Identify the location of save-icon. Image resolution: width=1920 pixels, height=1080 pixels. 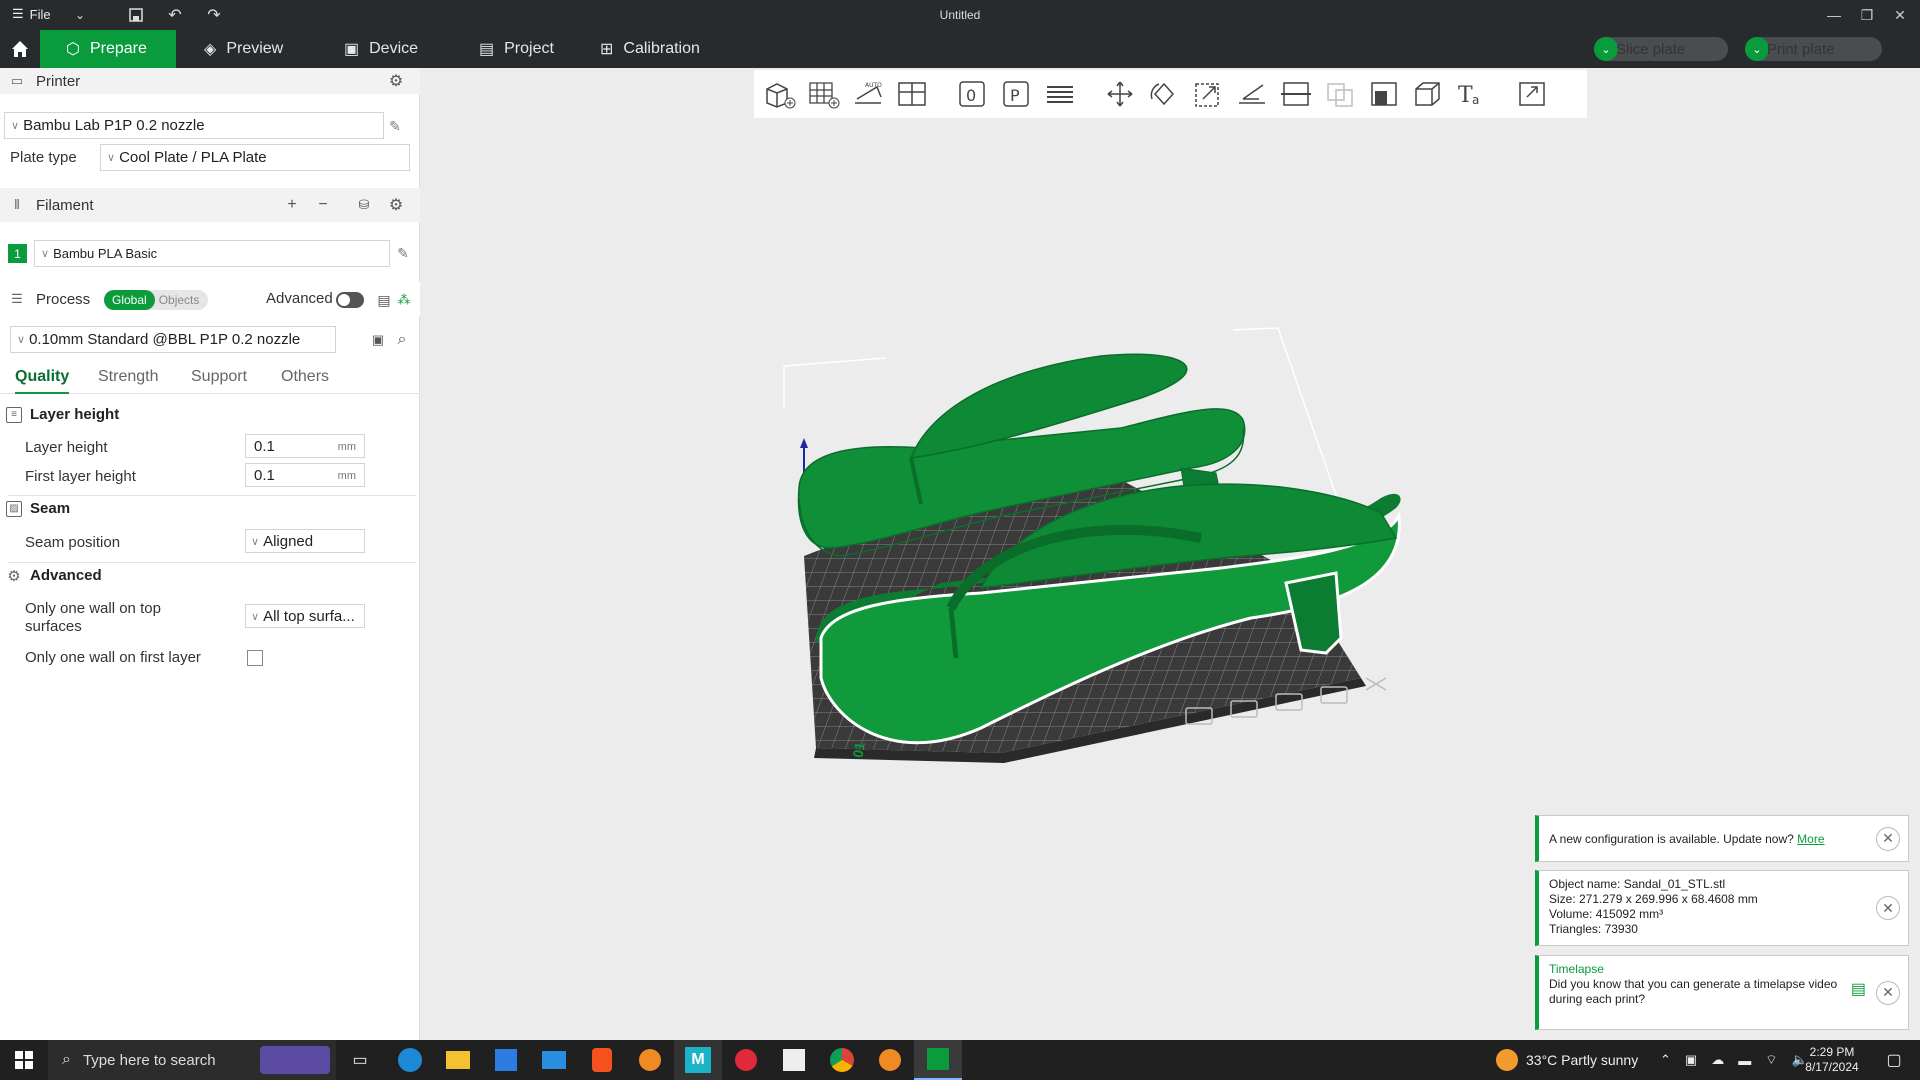
(136, 15).